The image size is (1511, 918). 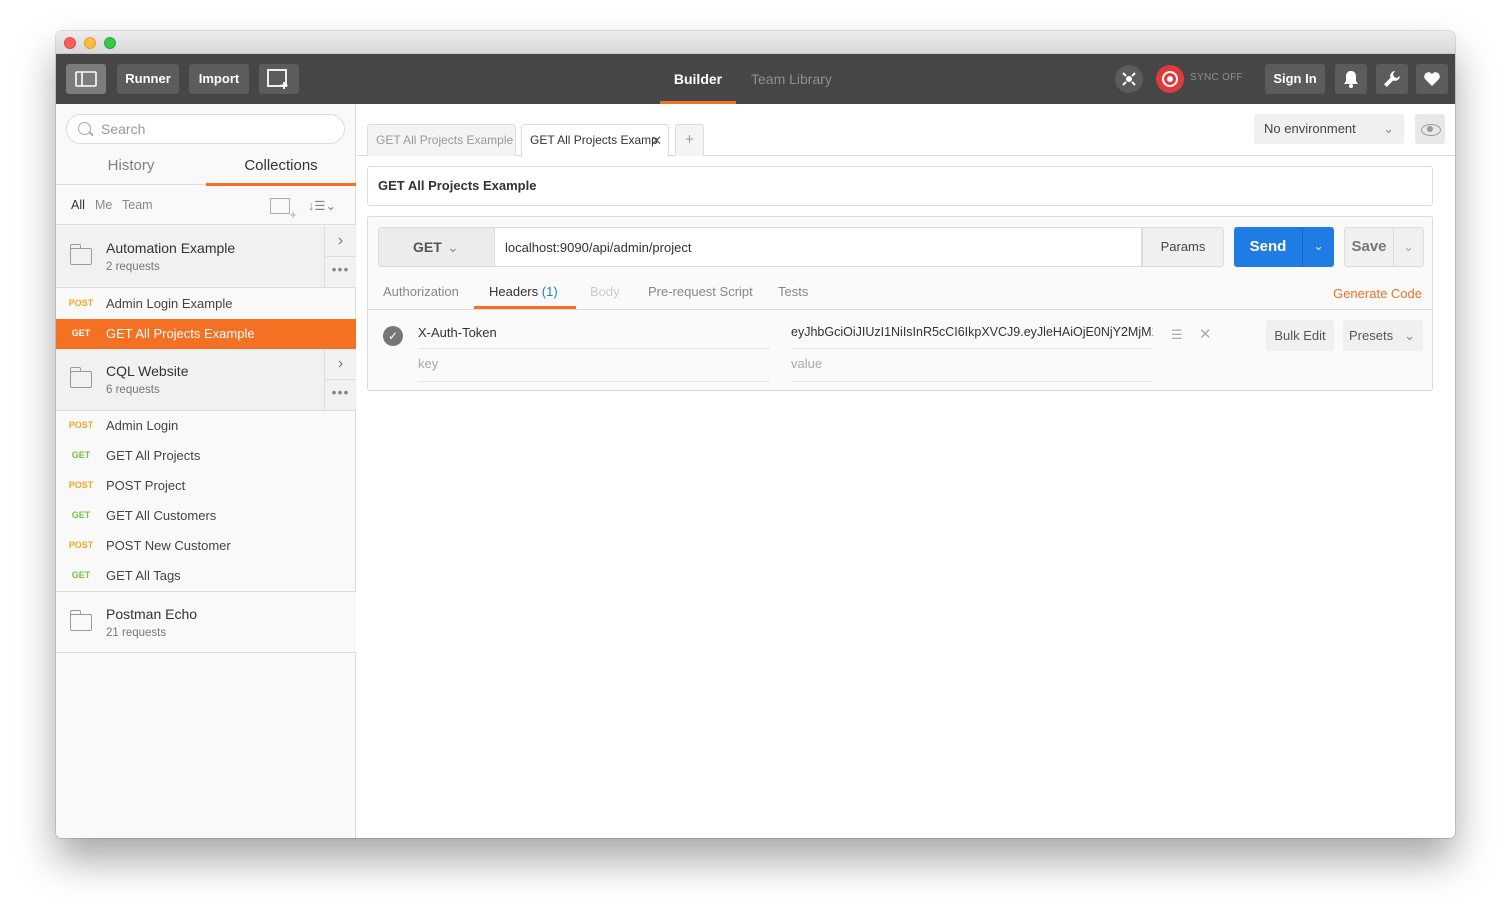 What do you see at coordinates (1268, 247) in the screenshot?
I see `send-button: Send` at bounding box center [1268, 247].